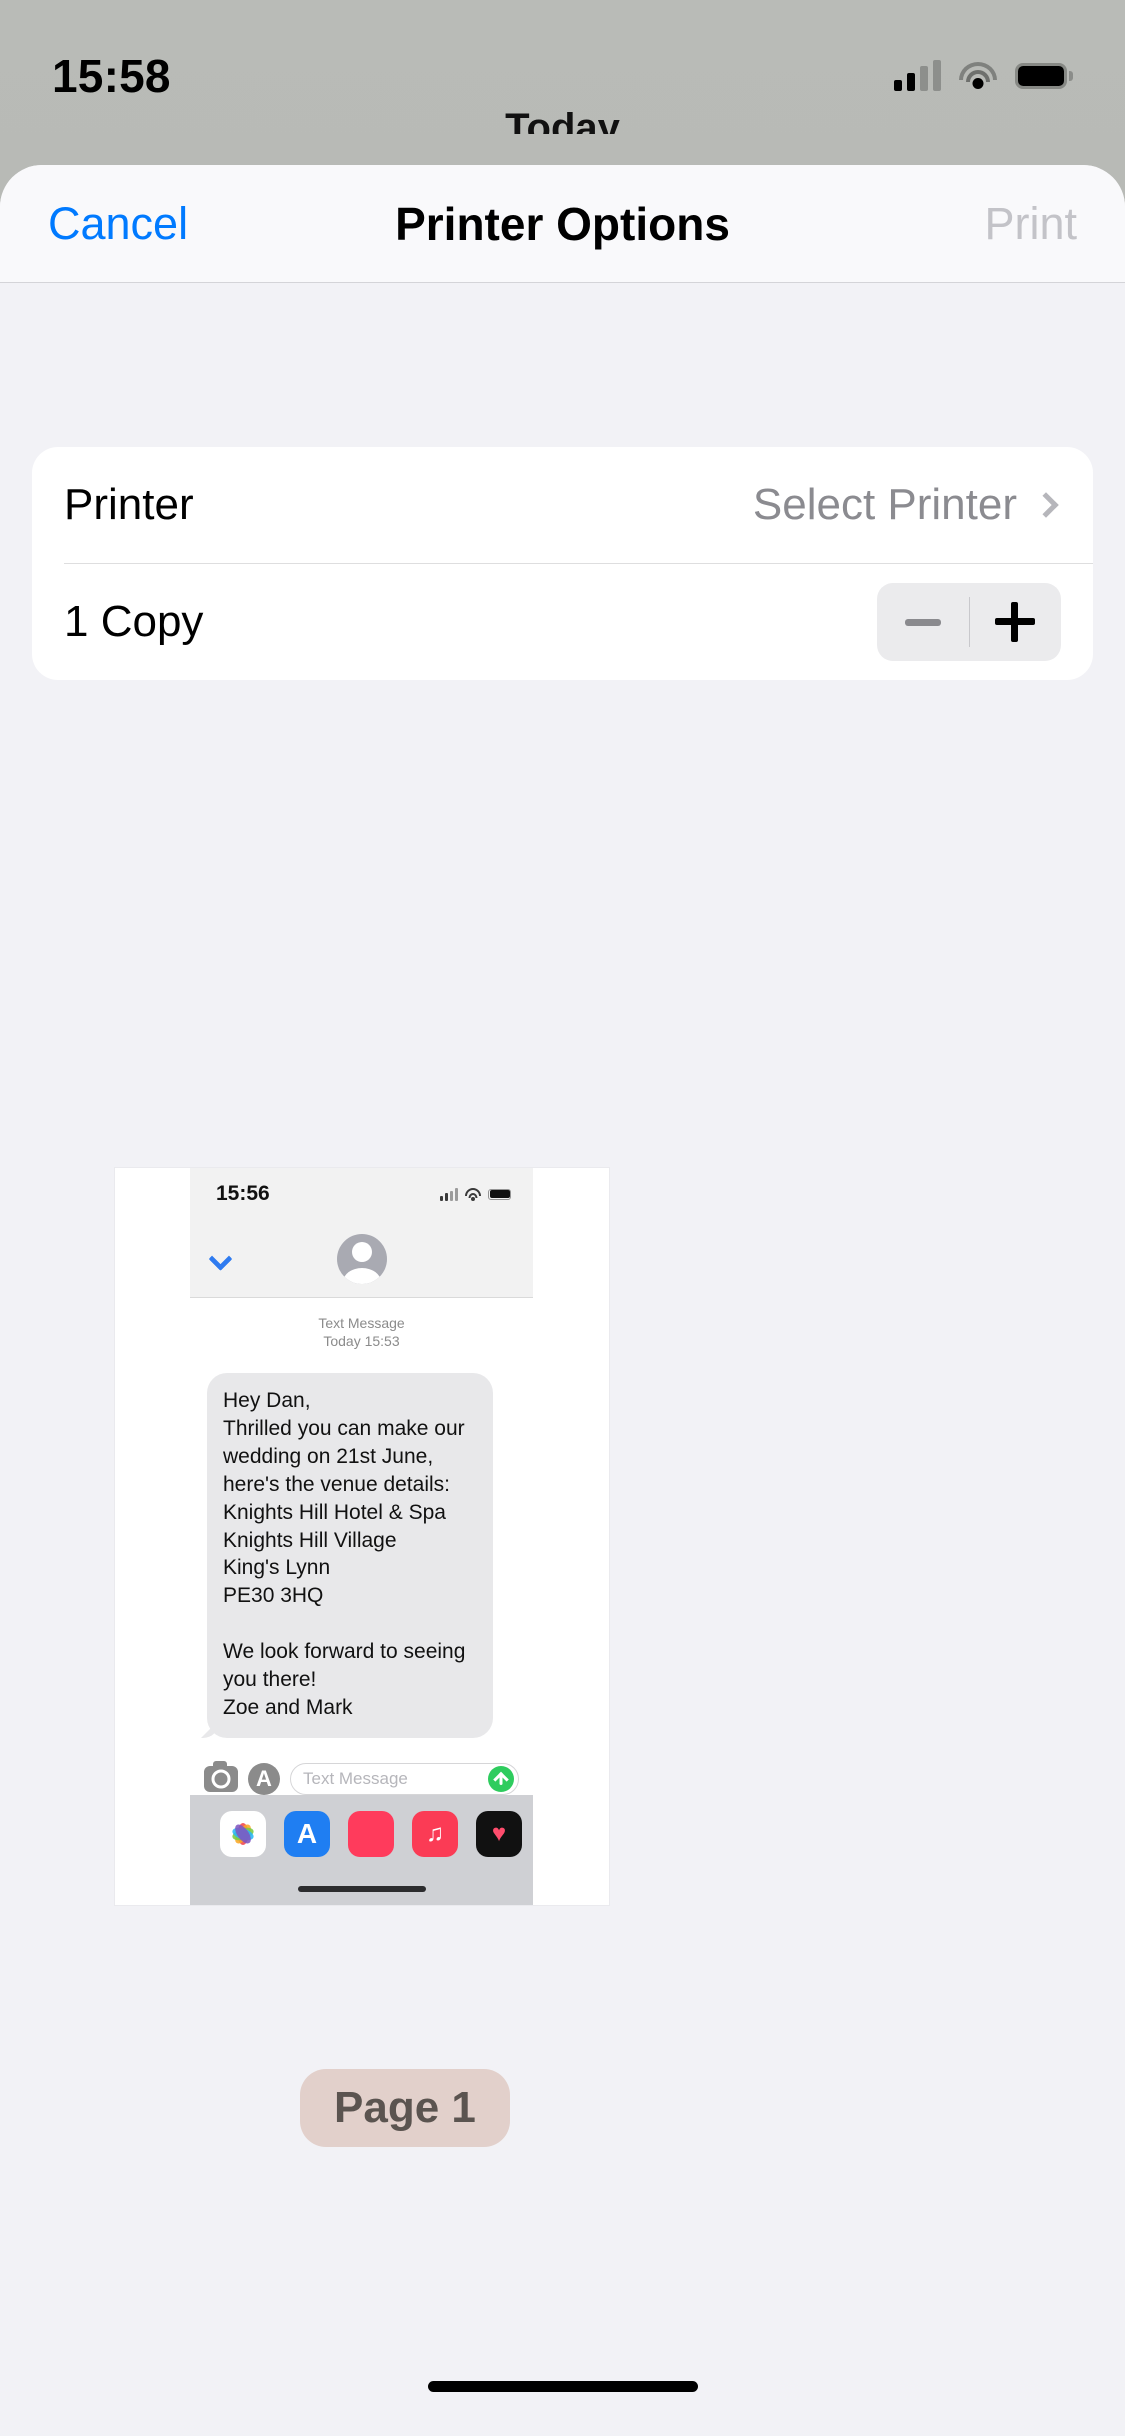 The height and width of the screenshot is (2436, 1125). Describe the element at coordinates (562, 120) in the screenshot. I see `host-app-title-peek: Today` at that location.